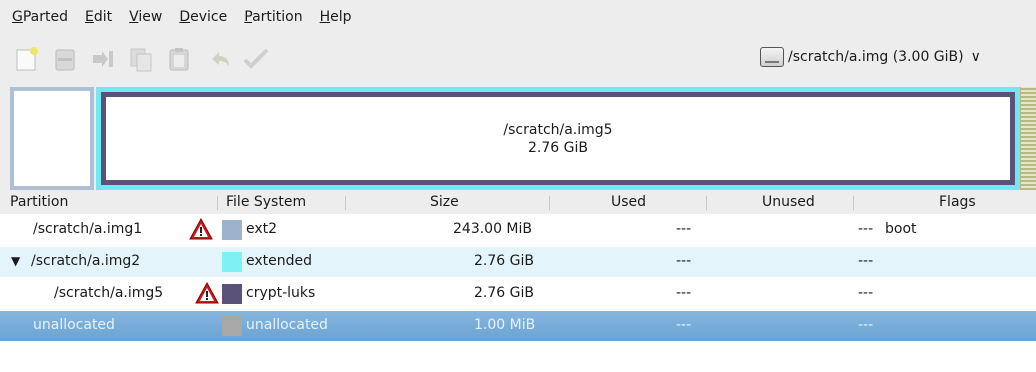  What do you see at coordinates (39, 202) in the screenshot?
I see `column-header-partition: Partition` at bounding box center [39, 202].